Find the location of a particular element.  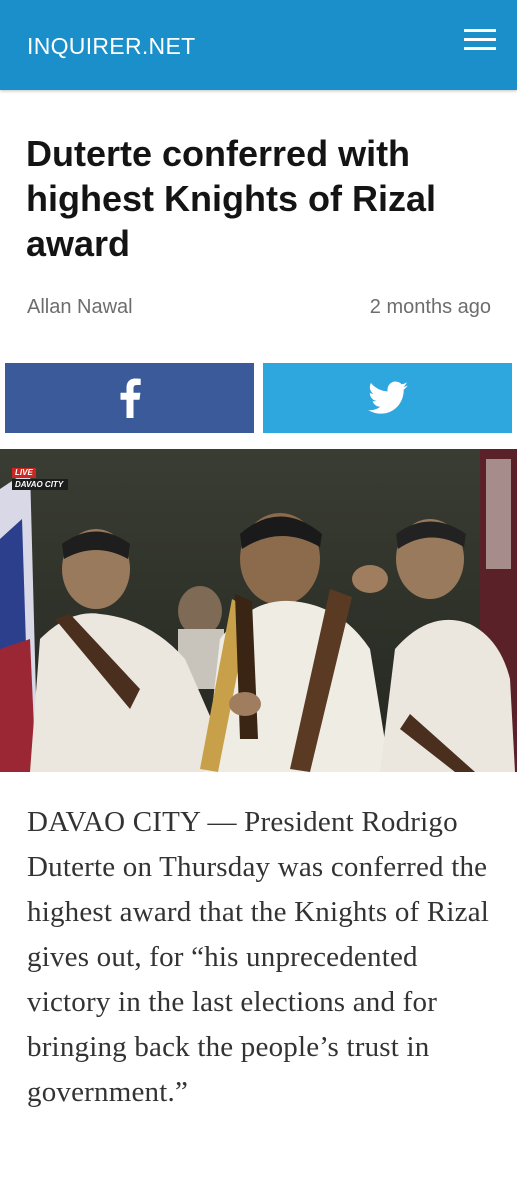

app-header: INQUIRER.NET is located at coordinates (258, 45).